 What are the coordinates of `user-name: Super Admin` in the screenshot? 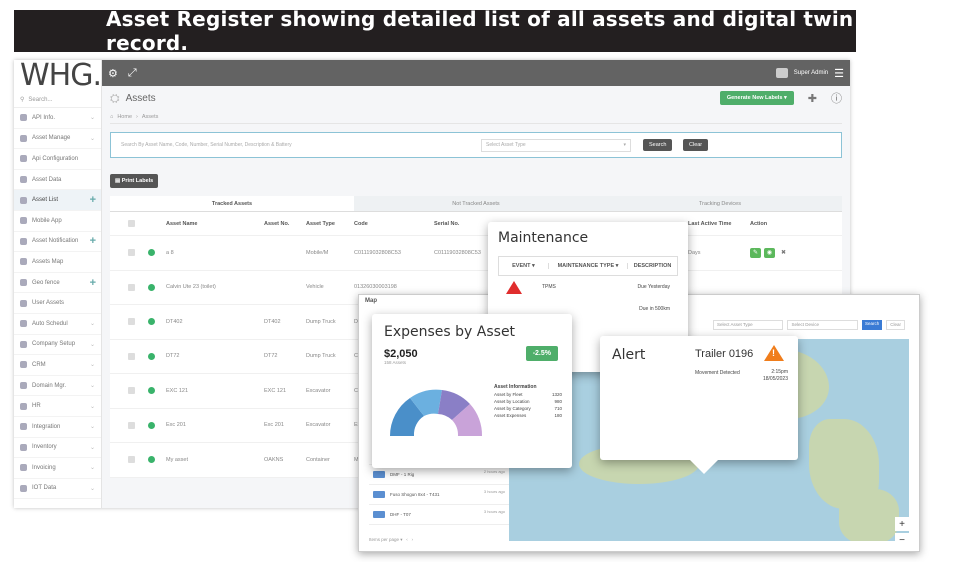 It's located at (811, 73).